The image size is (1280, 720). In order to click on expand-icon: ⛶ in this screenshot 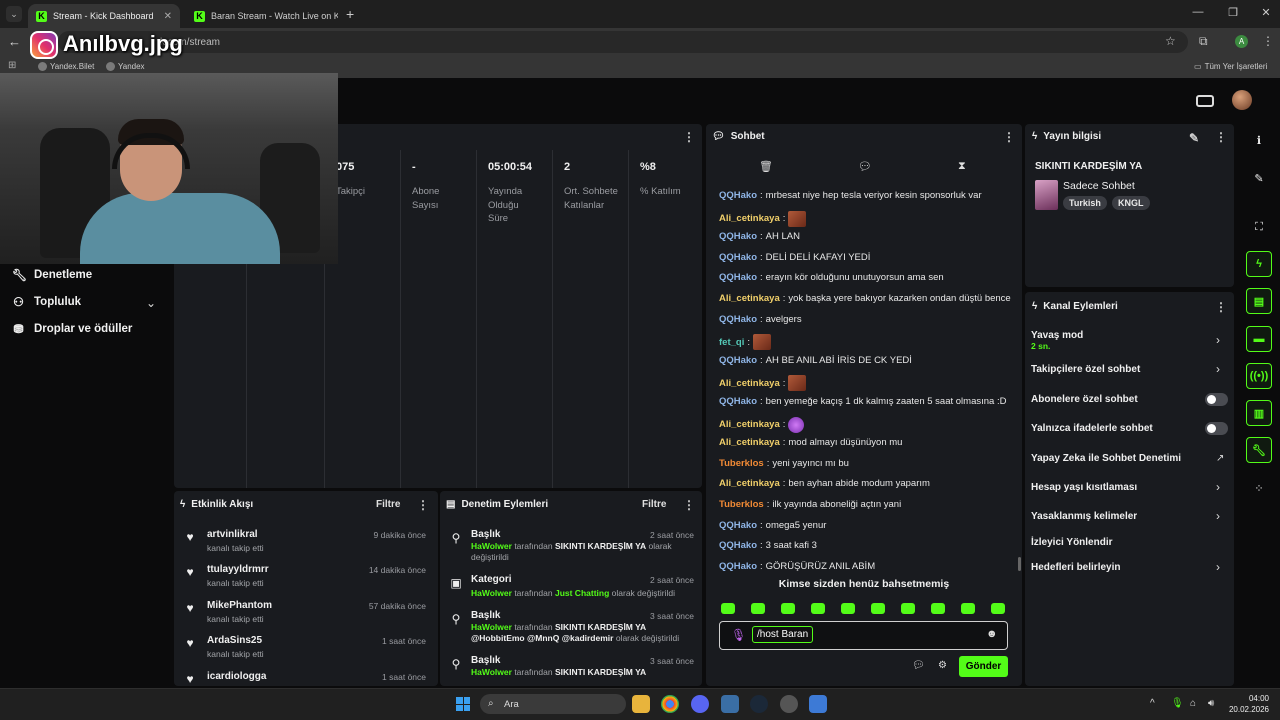, I will do `click(1259, 227)`.